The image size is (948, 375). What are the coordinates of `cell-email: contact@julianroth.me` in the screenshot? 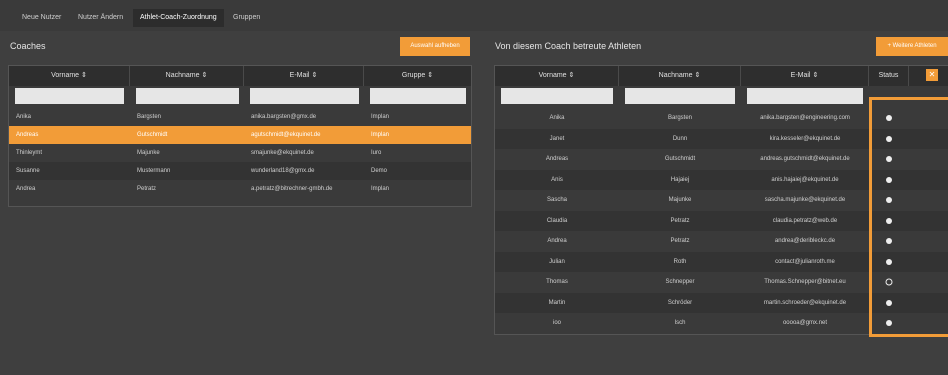 It's located at (805, 261).